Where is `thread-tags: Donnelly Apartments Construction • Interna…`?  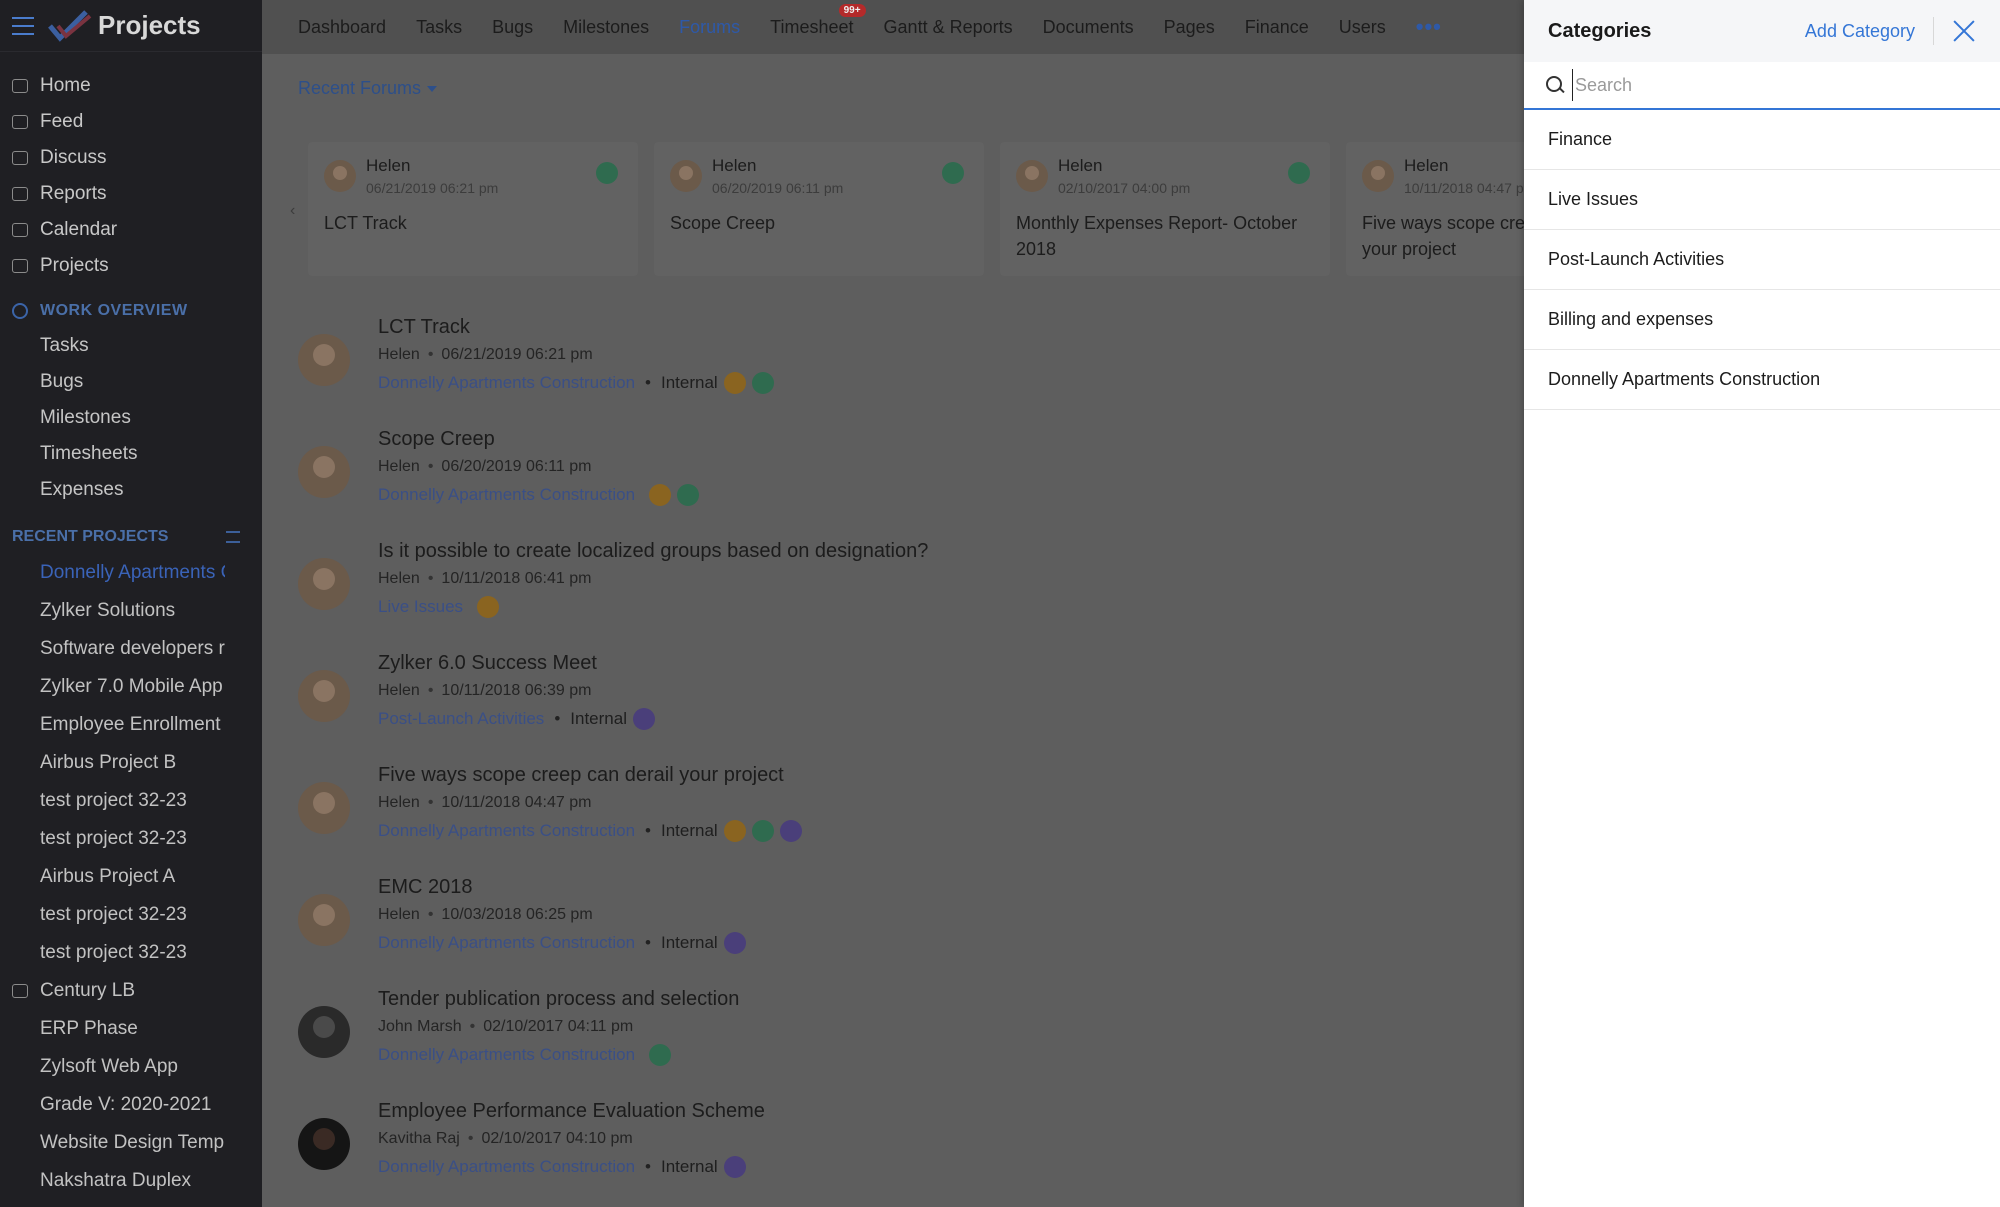 thread-tags: Donnelly Apartments Construction • Interna… is located at coordinates (576, 383).